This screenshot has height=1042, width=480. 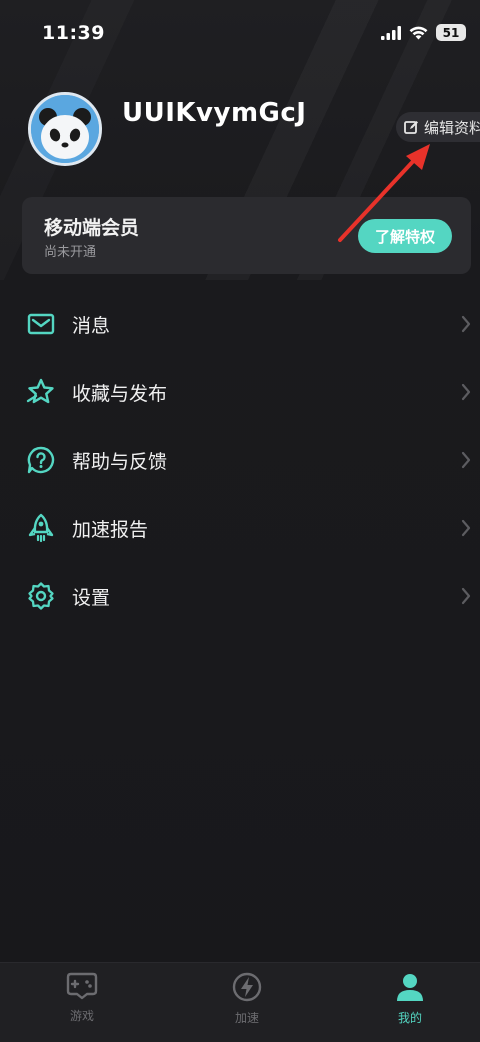 What do you see at coordinates (40, 391) in the screenshot?
I see `star-icon` at bounding box center [40, 391].